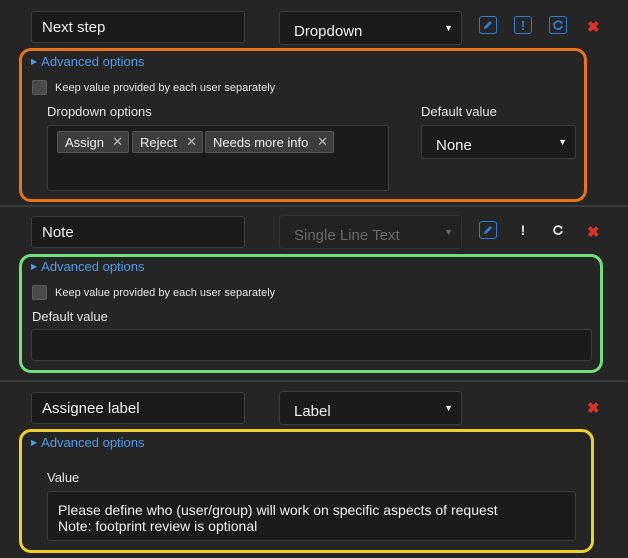 The height and width of the screenshot is (558, 628). I want to click on option-tag: Assign ✕, so click(93, 142).